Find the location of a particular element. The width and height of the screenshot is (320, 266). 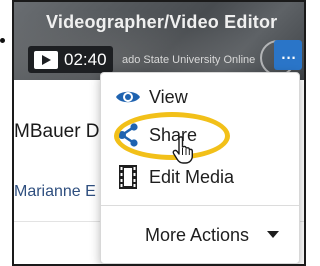

more-actions-button: More Actions is located at coordinates (200, 235).